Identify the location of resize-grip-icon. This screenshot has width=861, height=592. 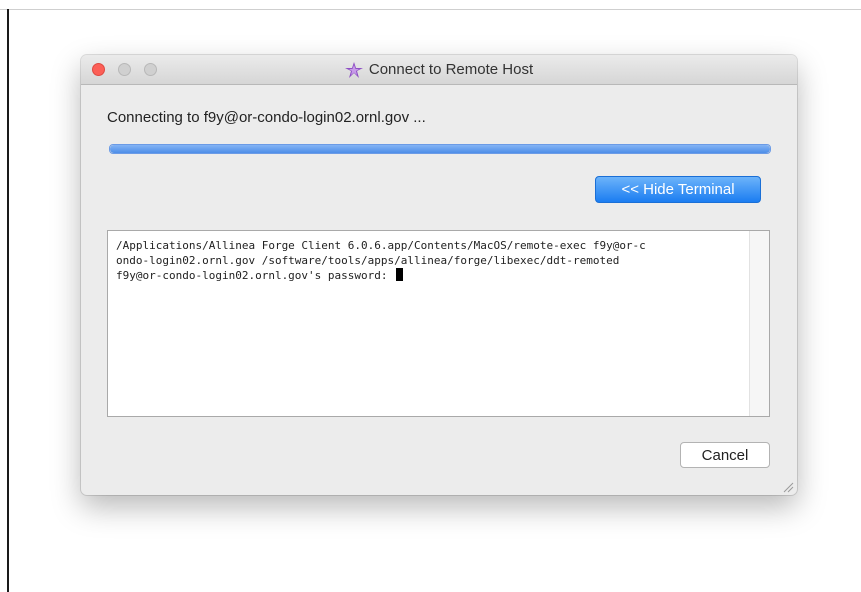
(788, 486).